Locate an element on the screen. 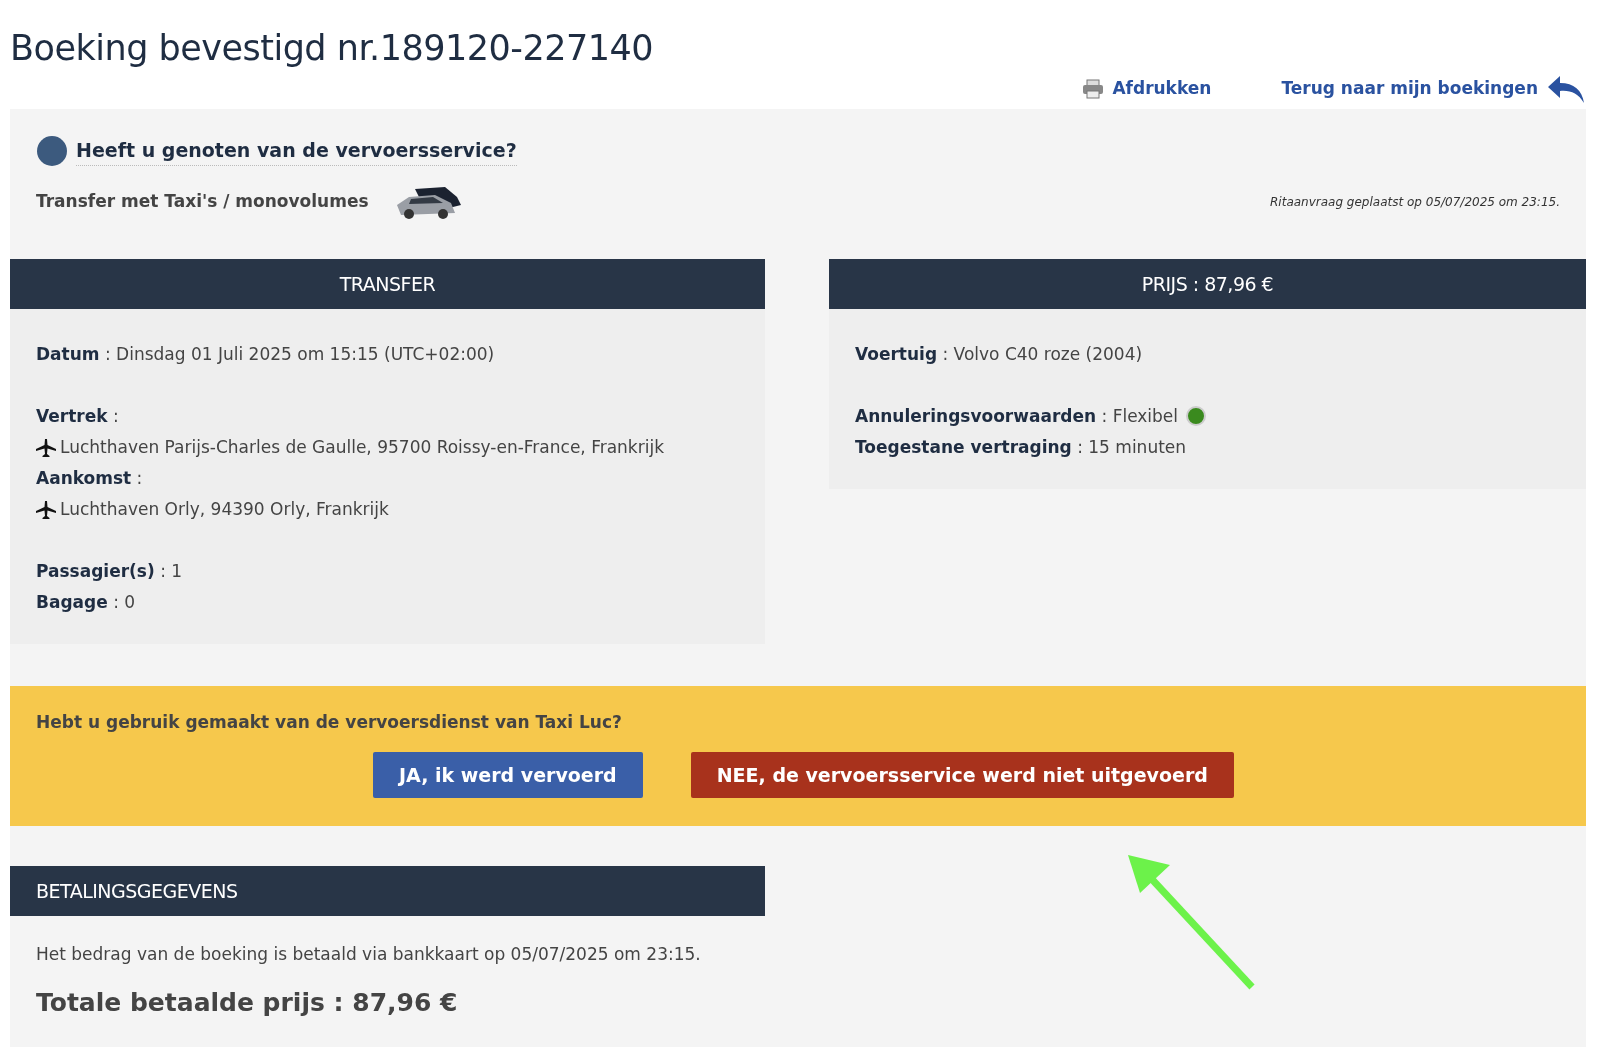 This screenshot has height=1059, width=1600. detail-line: Aankomst : is located at coordinates (89, 478).